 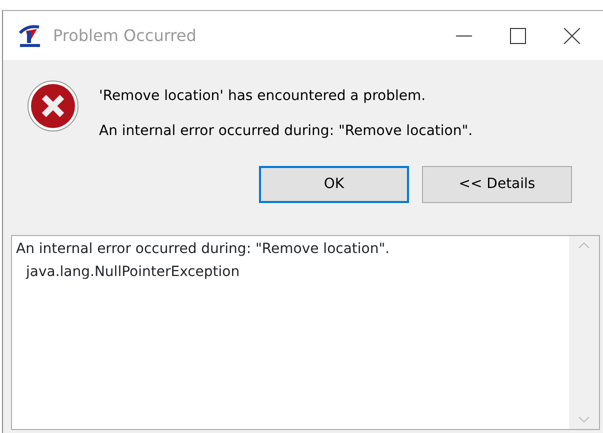 I want to click on dialog-button: OK, so click(x=334, y=184).